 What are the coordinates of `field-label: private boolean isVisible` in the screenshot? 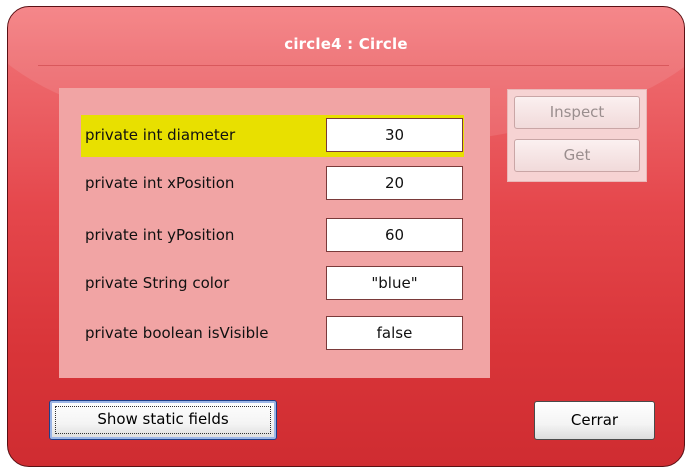 It's located at (177, 333).